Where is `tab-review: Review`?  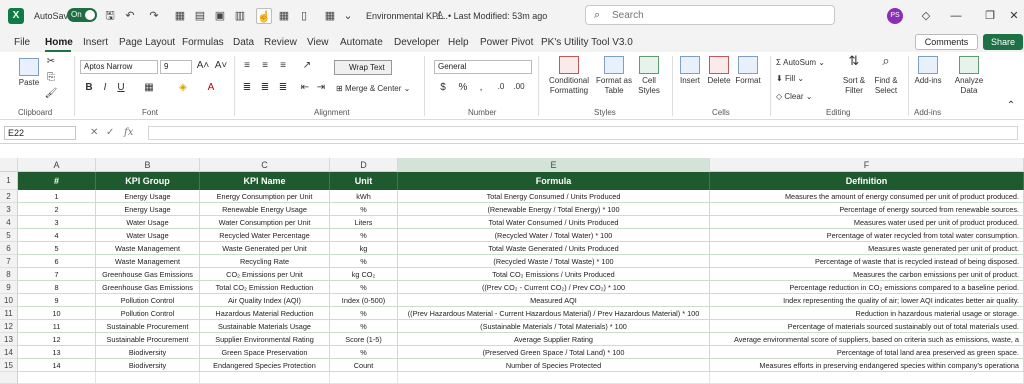 tab-review: Review is located at coordinates (280, 42).